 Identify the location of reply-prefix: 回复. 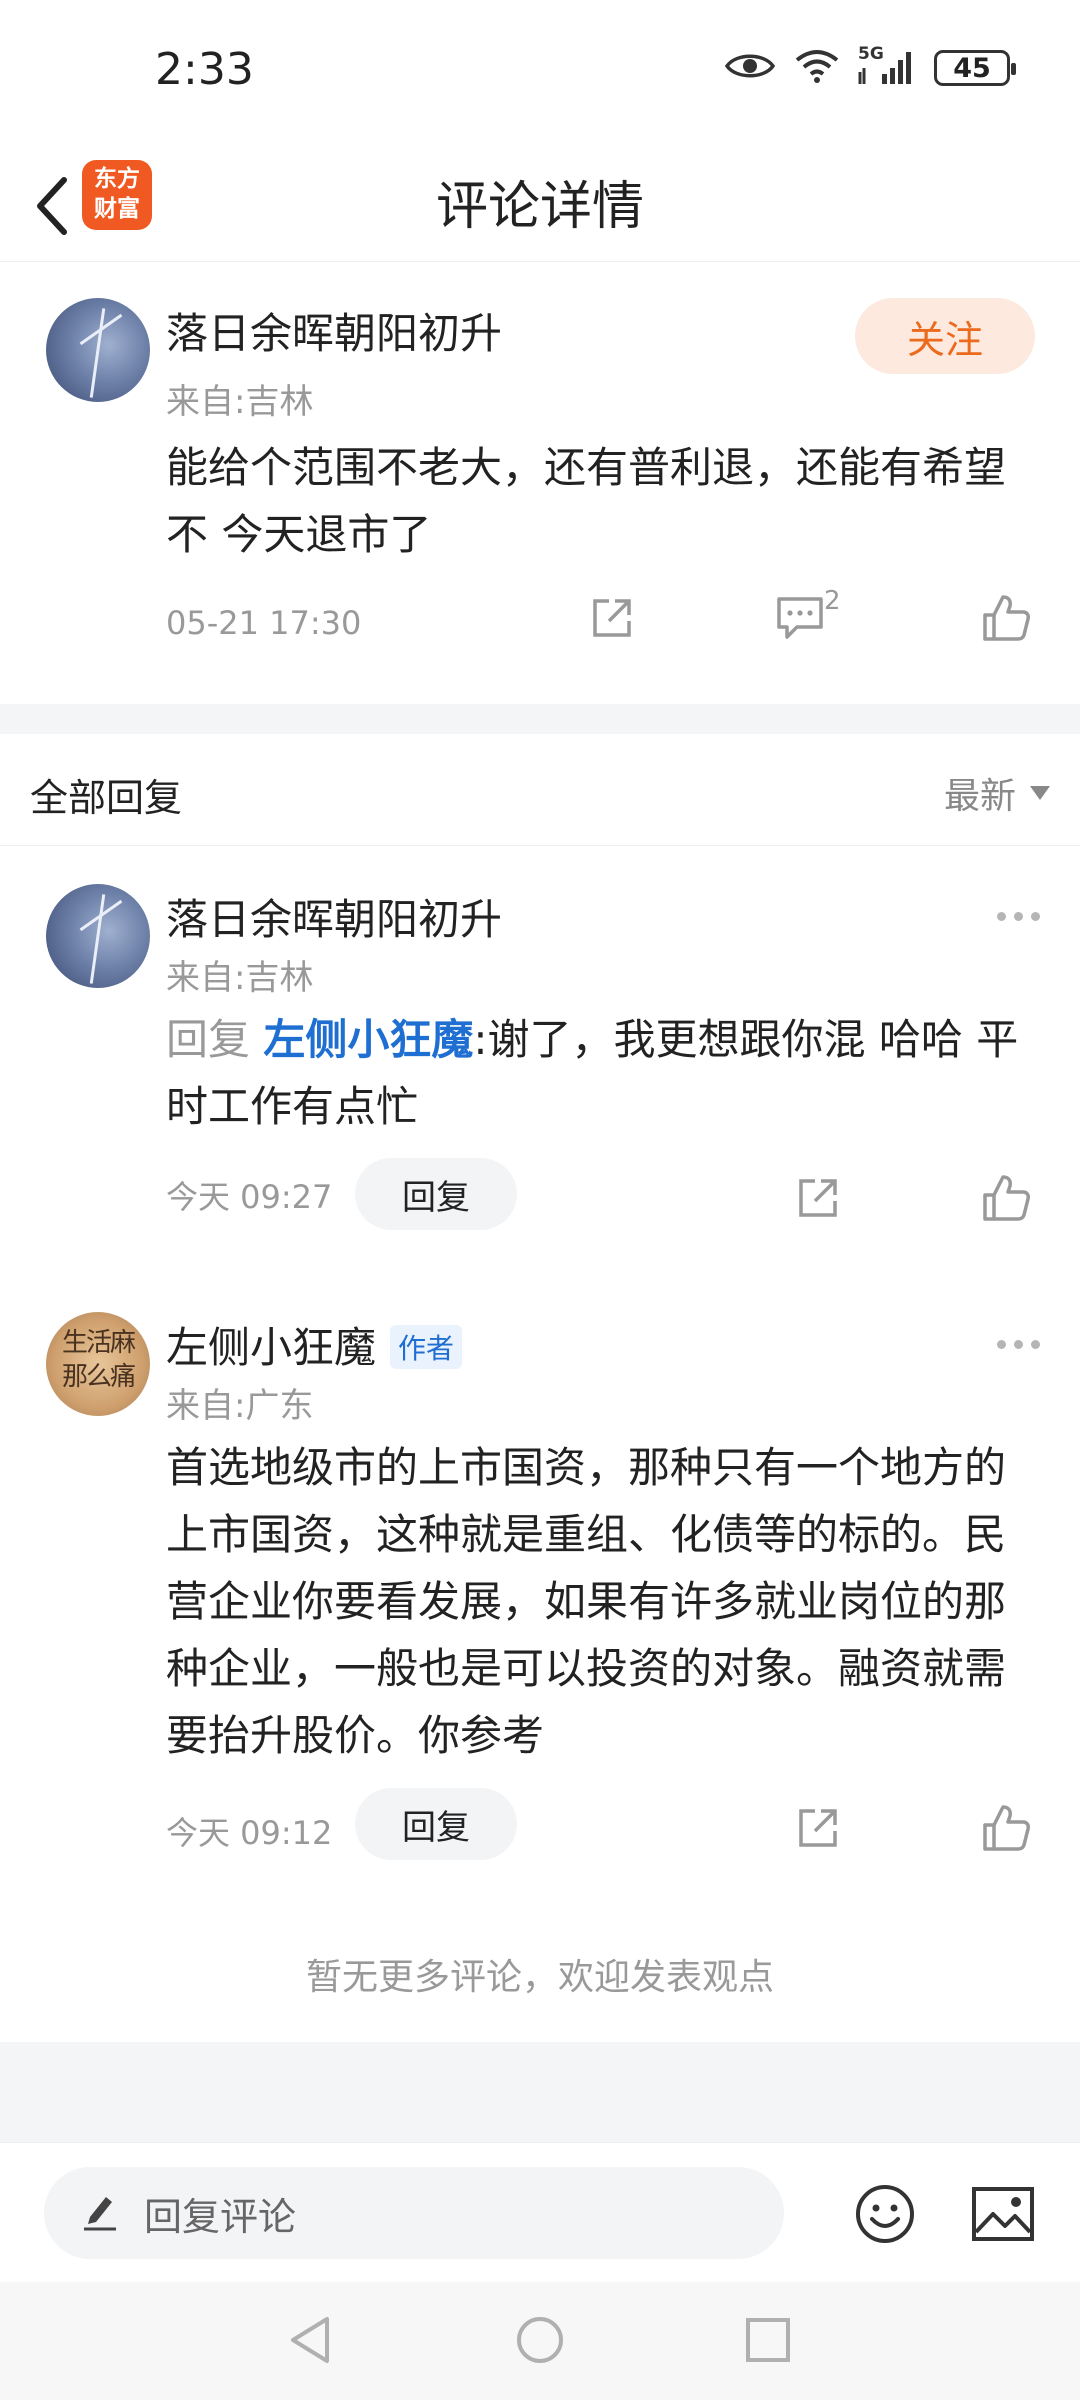
(208, 1039).